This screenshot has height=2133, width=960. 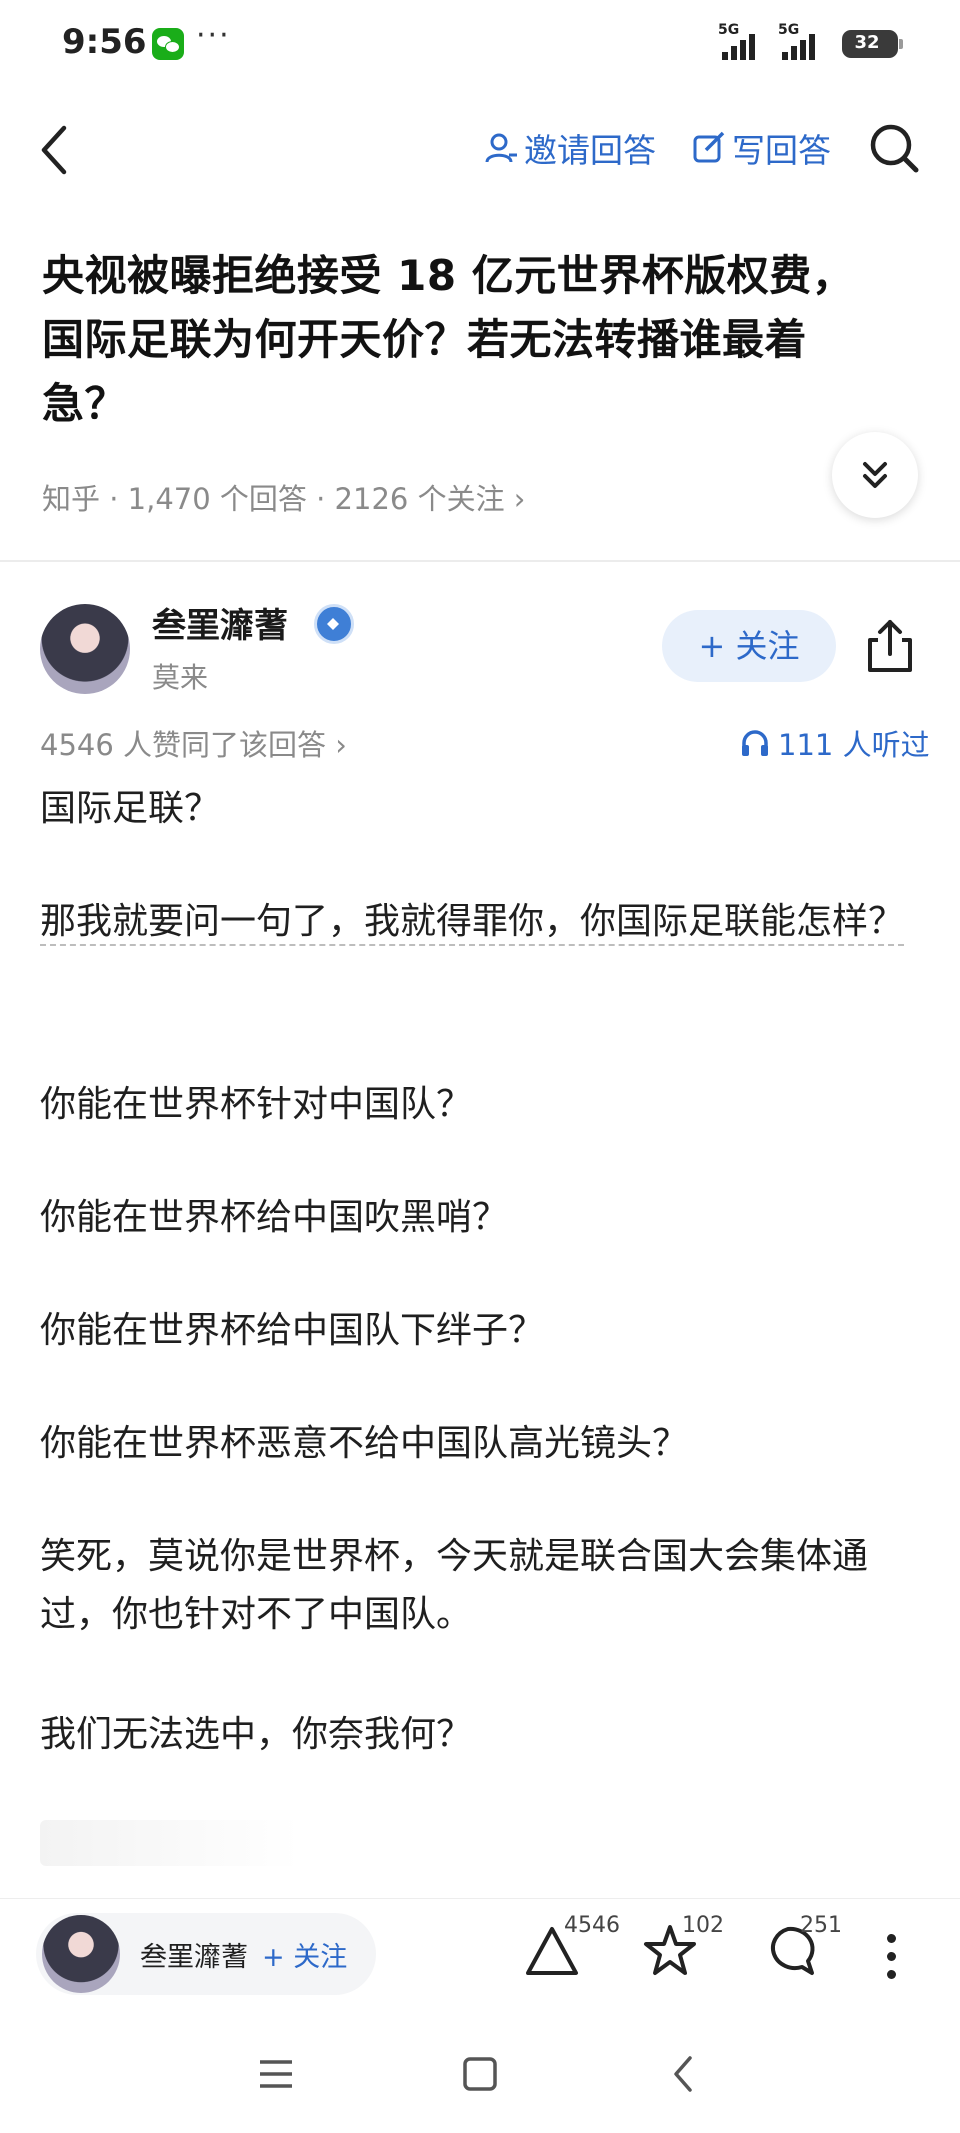 What do you see at coordinates (480, 1957) in the screenshot?
I see `bottom-action-bar: 叁罣灖蓍 + 关注 4546 102 251` at bounding box center [480, 1957].